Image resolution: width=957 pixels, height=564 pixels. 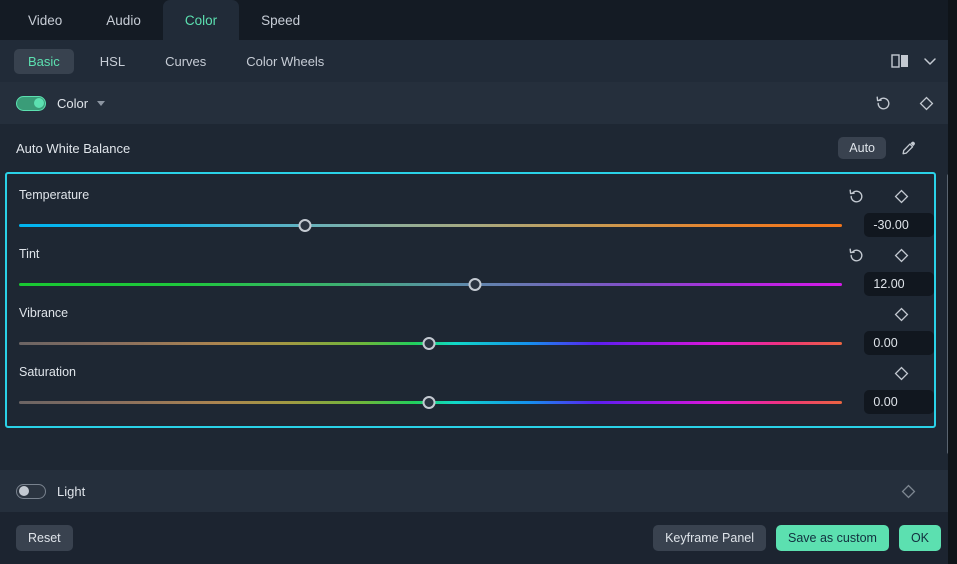 What do you see at coordinates (899, 225) in the screenshot?
I see `slider-value-temperature: -30.00` at bounding box center [899, 225].